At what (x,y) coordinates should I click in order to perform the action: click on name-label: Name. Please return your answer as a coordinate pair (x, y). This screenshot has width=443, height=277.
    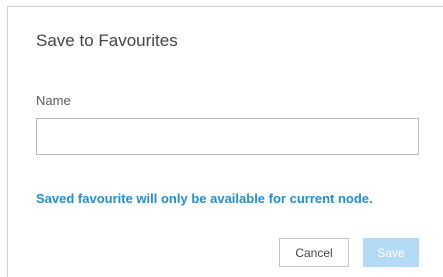
    Looking at the image, I should click on (53, 100).